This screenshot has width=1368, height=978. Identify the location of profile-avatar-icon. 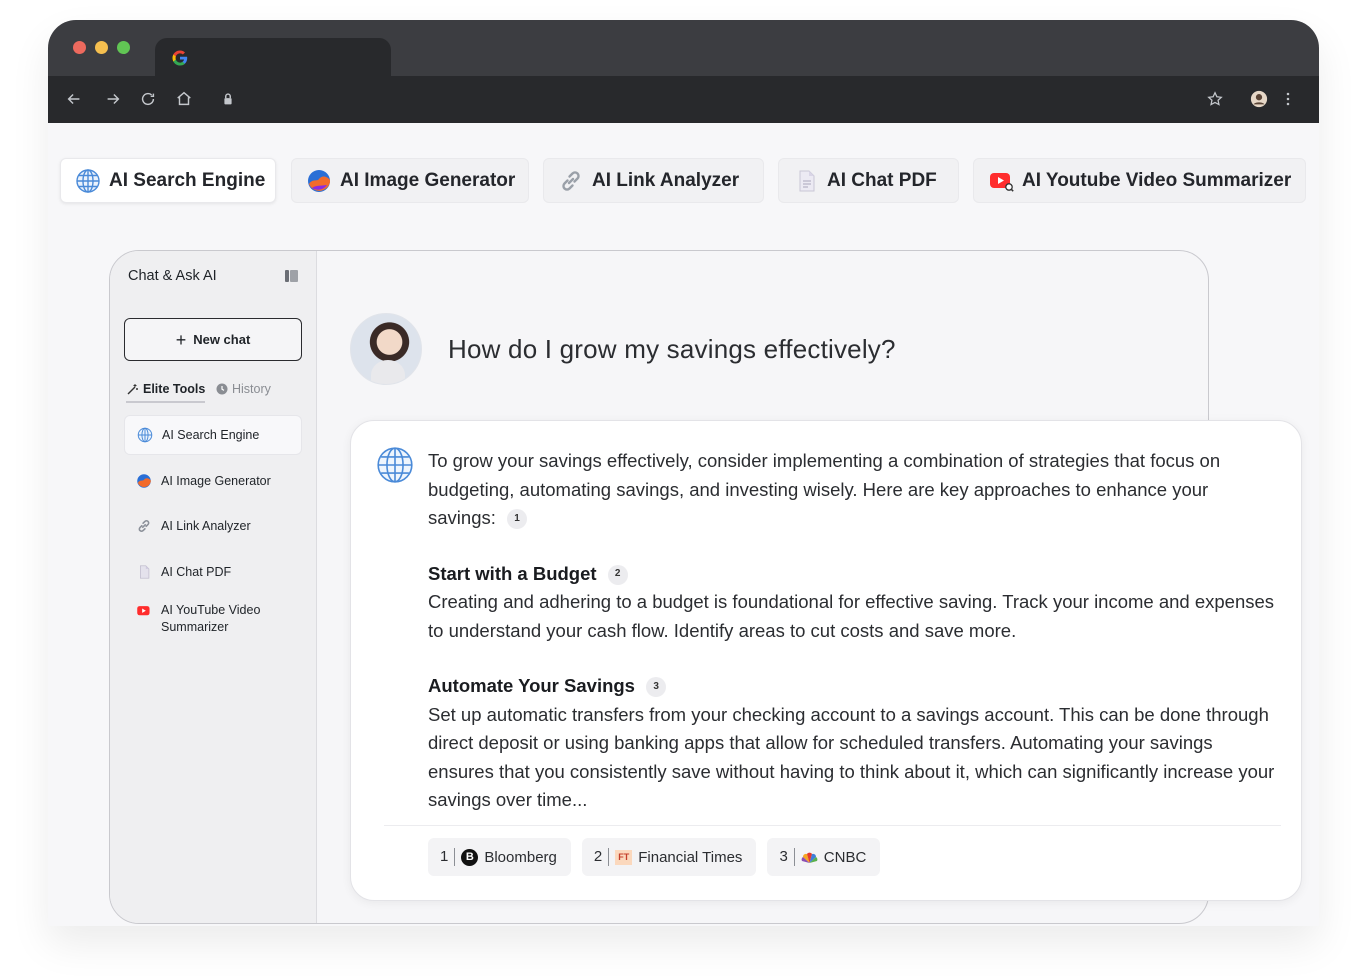
(1259, 100).